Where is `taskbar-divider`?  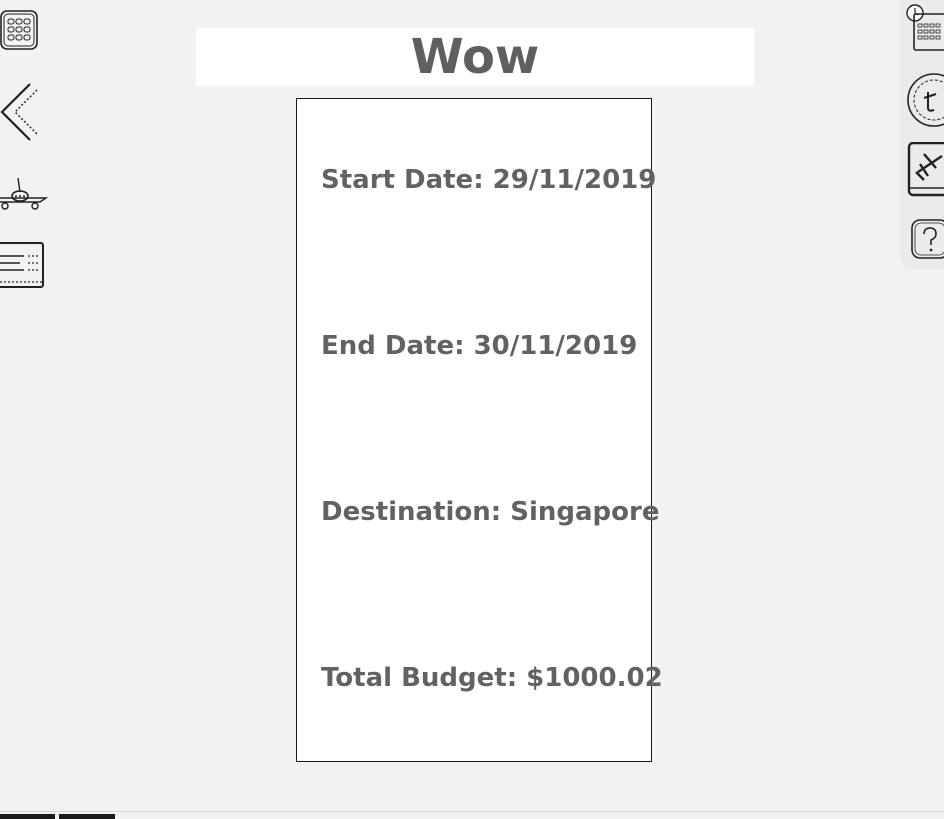
taskbar-divider is located at coordinates (472, 811).